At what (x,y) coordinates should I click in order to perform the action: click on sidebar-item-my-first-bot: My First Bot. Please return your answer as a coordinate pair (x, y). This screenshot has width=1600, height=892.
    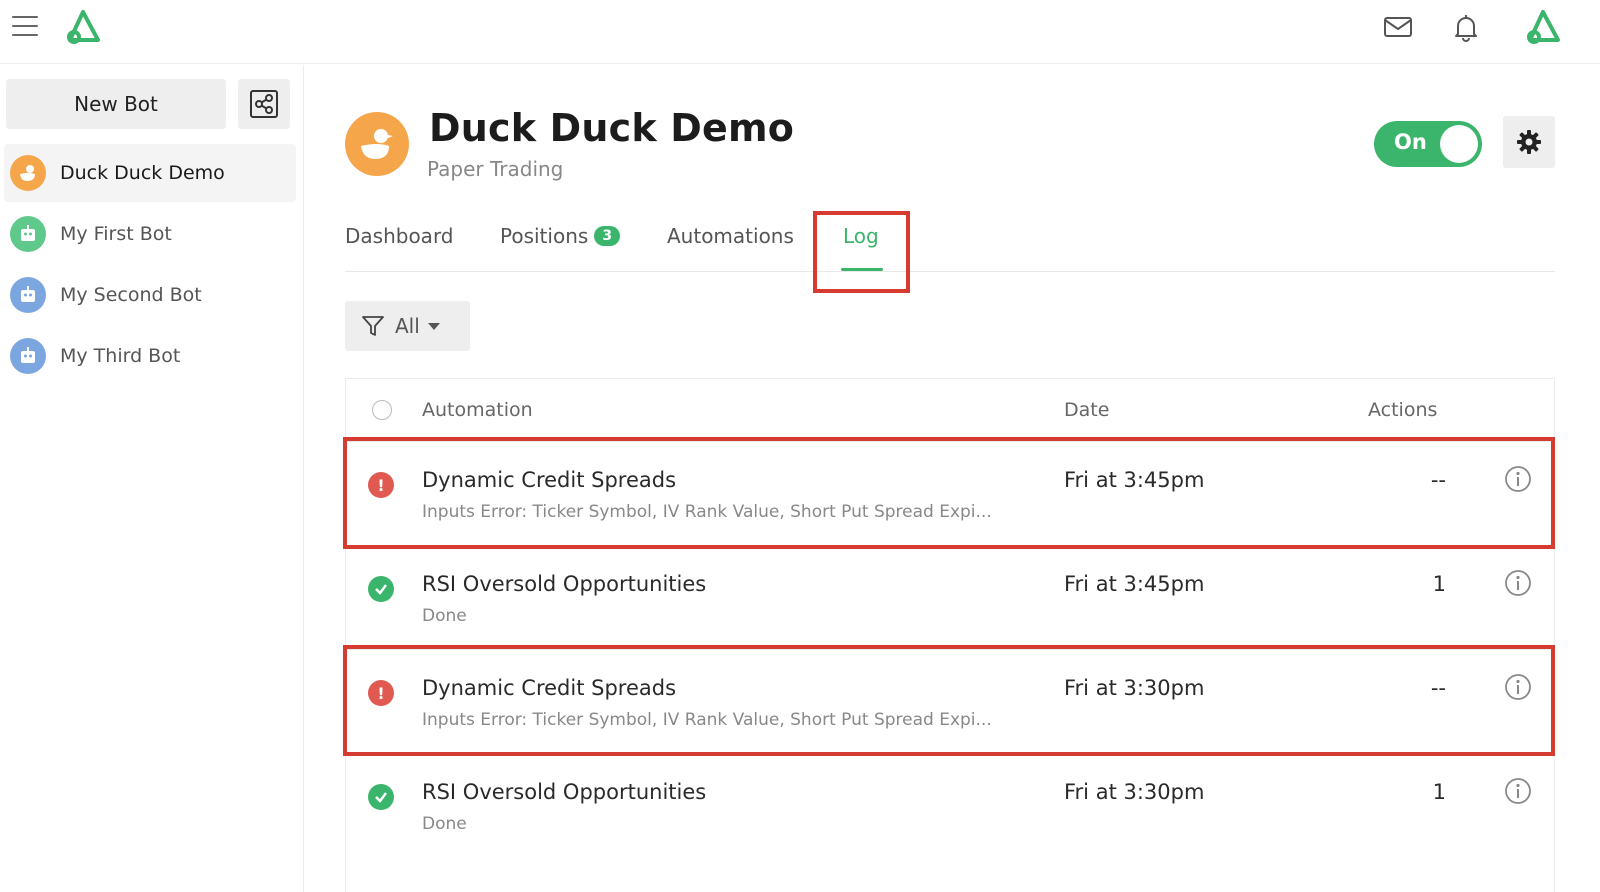
    Looking at the image, I should click on (150, 234).